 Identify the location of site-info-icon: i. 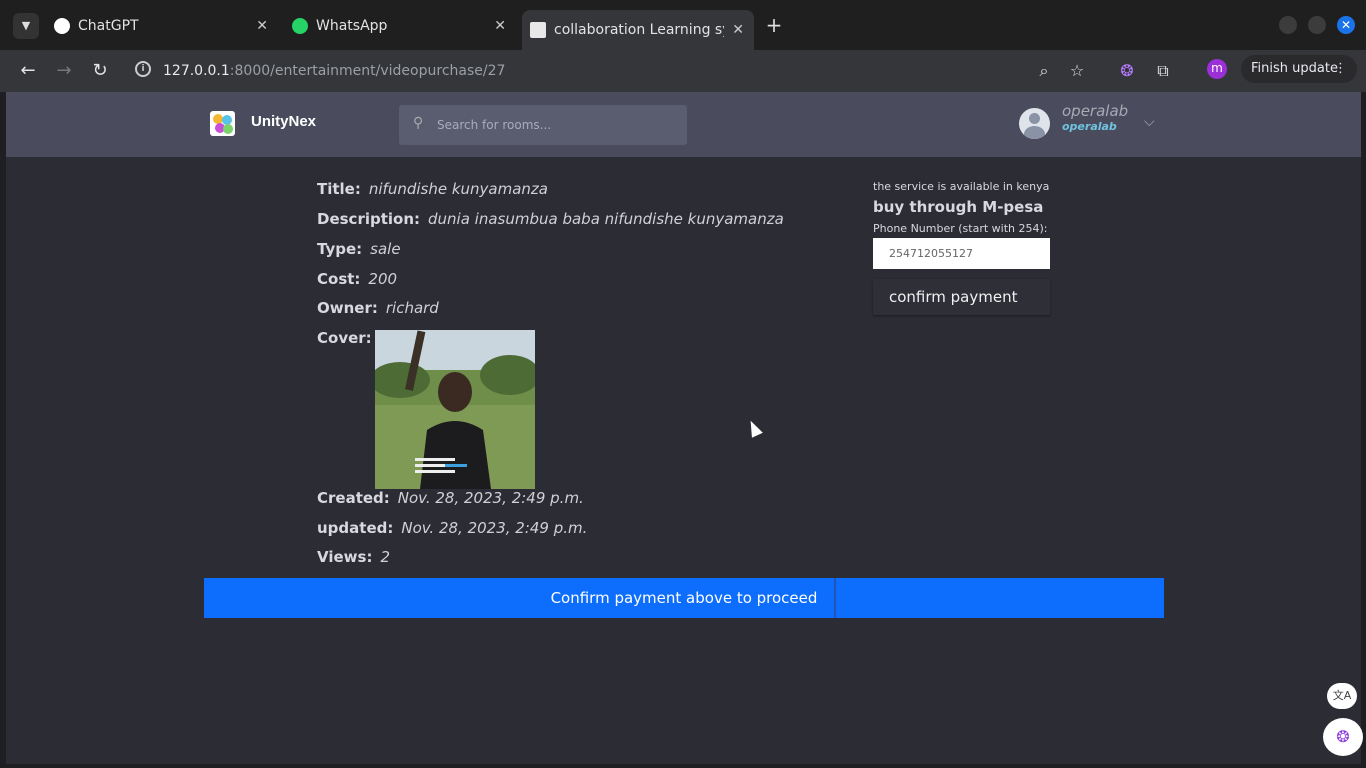
(143, 69).